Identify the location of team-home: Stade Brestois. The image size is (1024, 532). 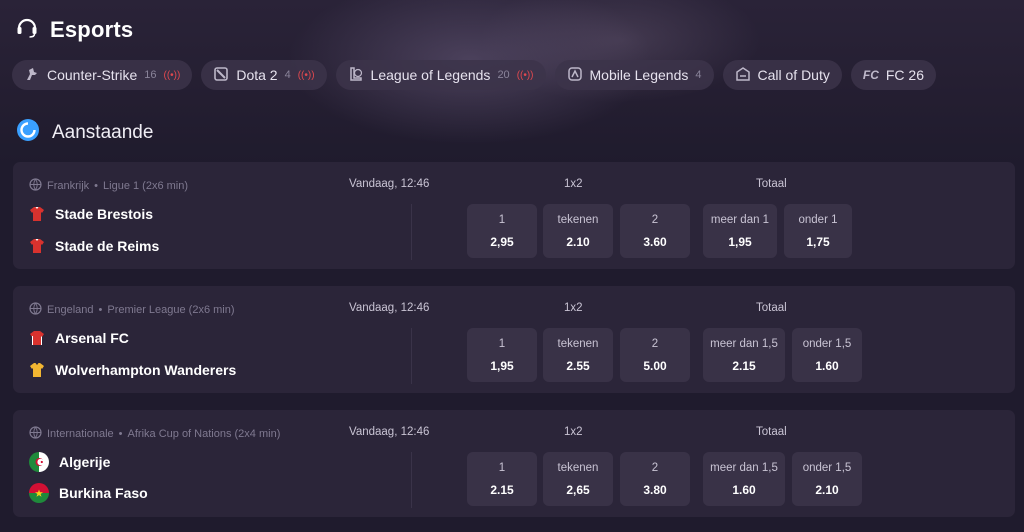
(91, 214).